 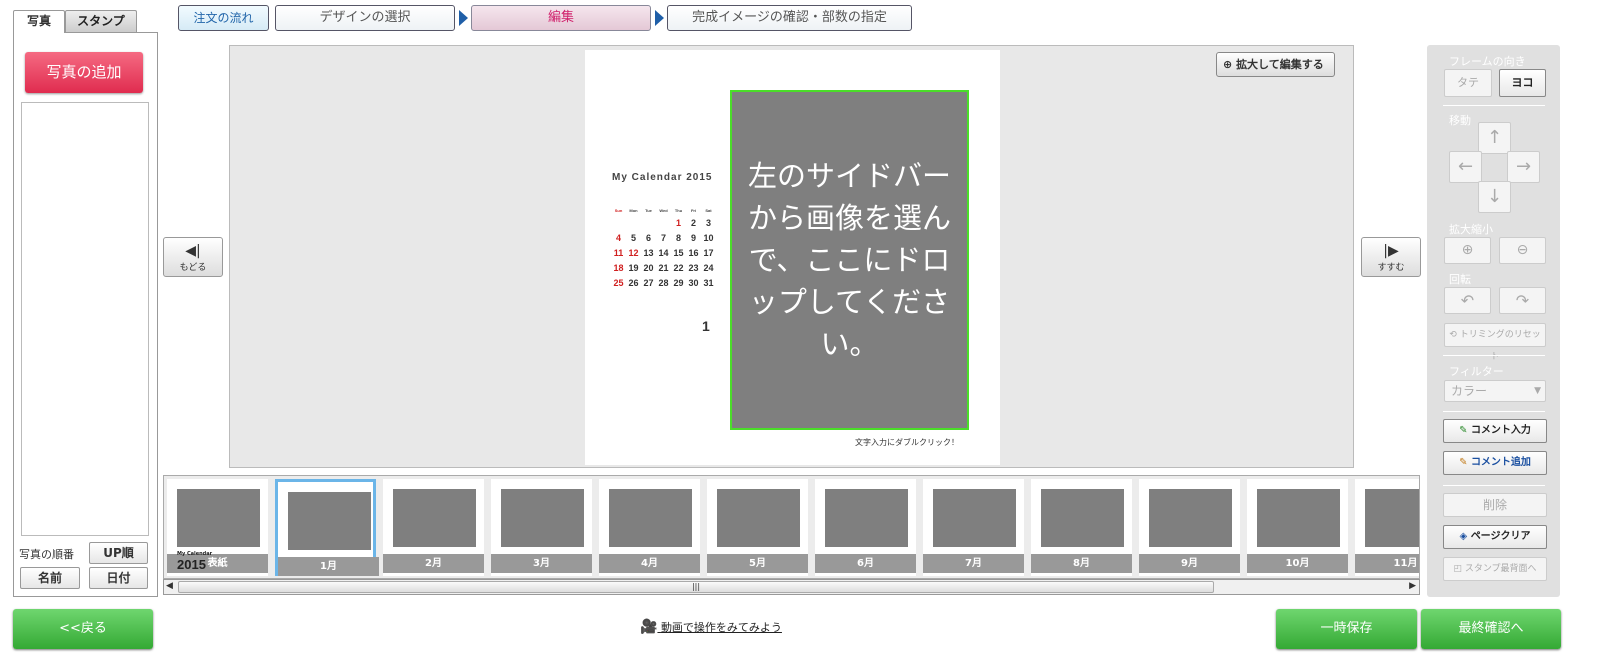 What do you see at coordinates (1467, 300) in the screenshot?
I see `rotate-left-icon: ↶` at bounding box center [1467, 300].